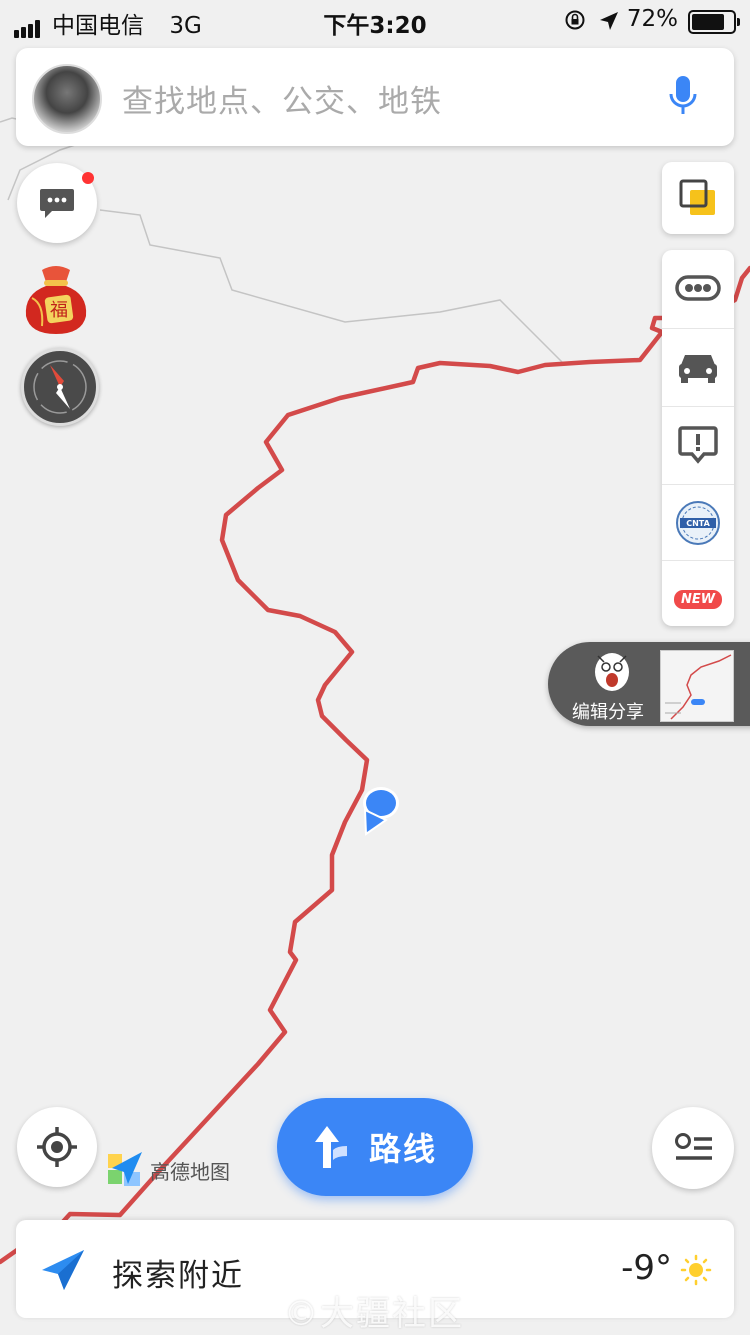 Image resolution: width=750 pixels, height=1335 pixels. I want to click on amap-logo-icon, so click(125, 1169).